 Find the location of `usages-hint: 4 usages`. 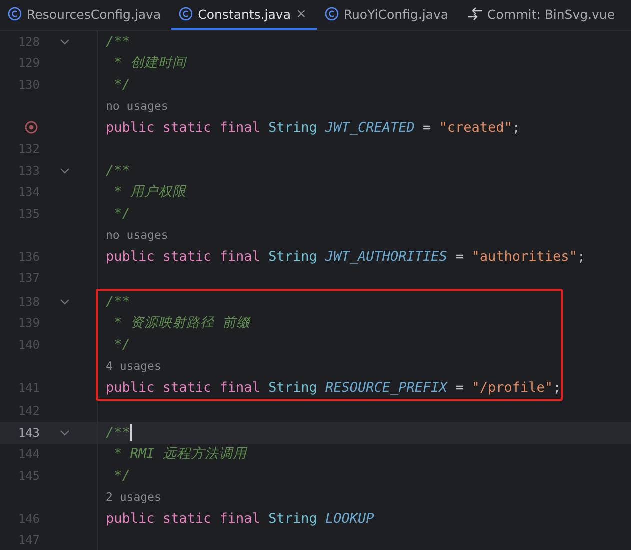

usages-hint: 4 usages is located at coordinates (134, 366).